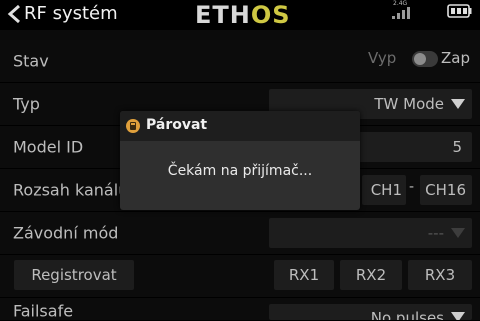  I want to click on channel-to-value: CH16, so click(445, 190).